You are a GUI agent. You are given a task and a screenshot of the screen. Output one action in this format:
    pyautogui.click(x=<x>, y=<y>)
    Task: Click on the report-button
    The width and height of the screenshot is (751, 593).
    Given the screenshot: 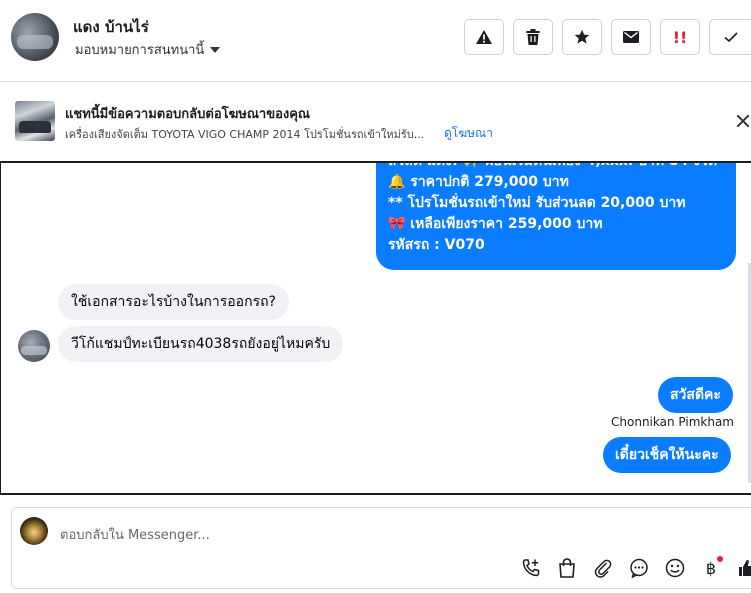 What is the action you would take?
    pyautogui.click(x=484, y=37)
    